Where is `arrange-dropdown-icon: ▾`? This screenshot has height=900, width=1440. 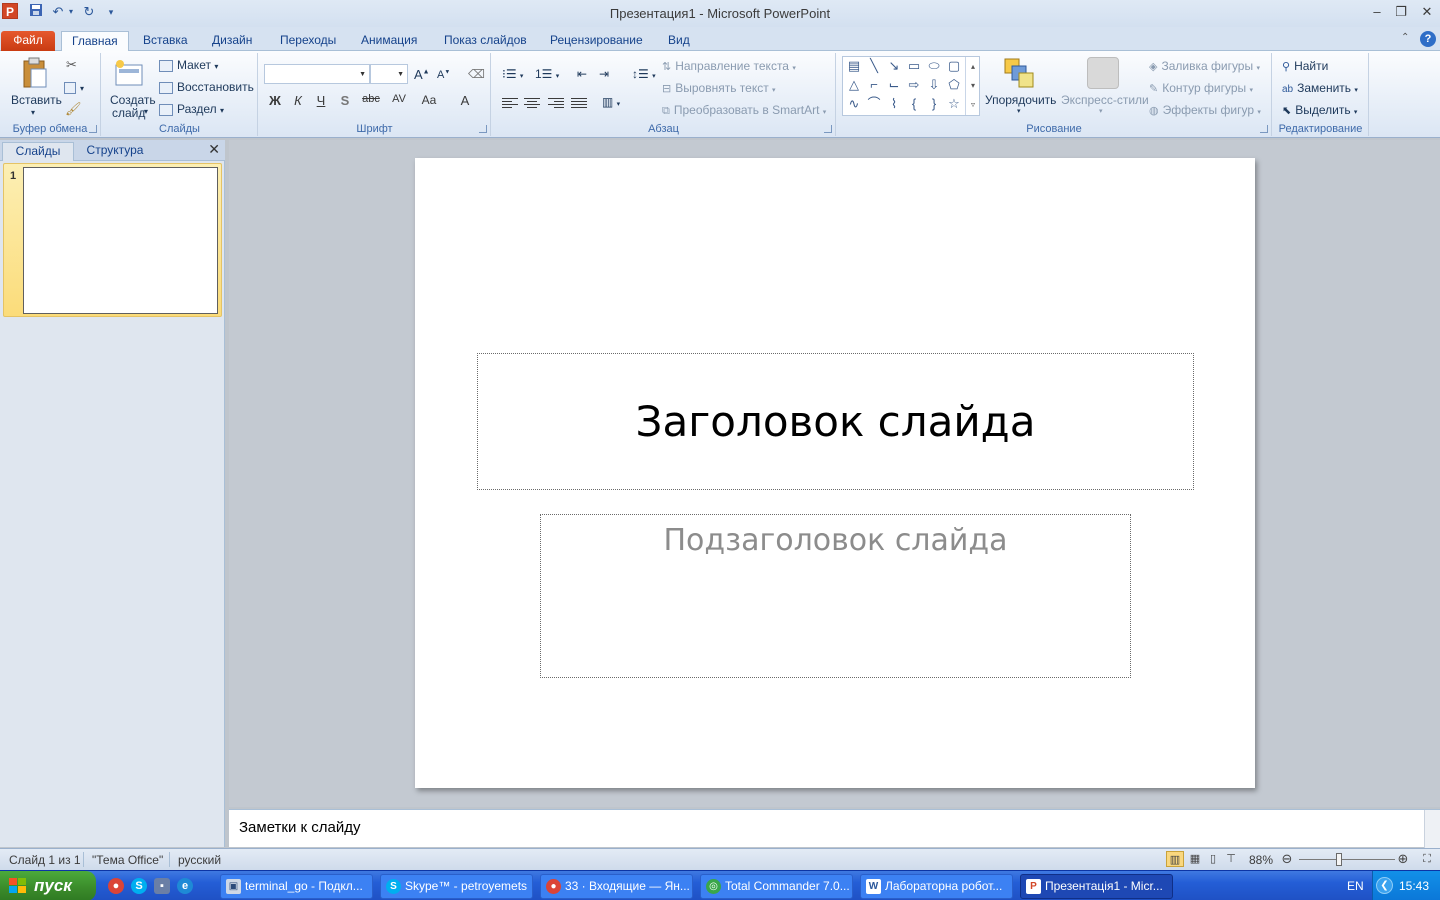 arrange-dropdown-icon: ▾ is located at coordinates (1019, 111).